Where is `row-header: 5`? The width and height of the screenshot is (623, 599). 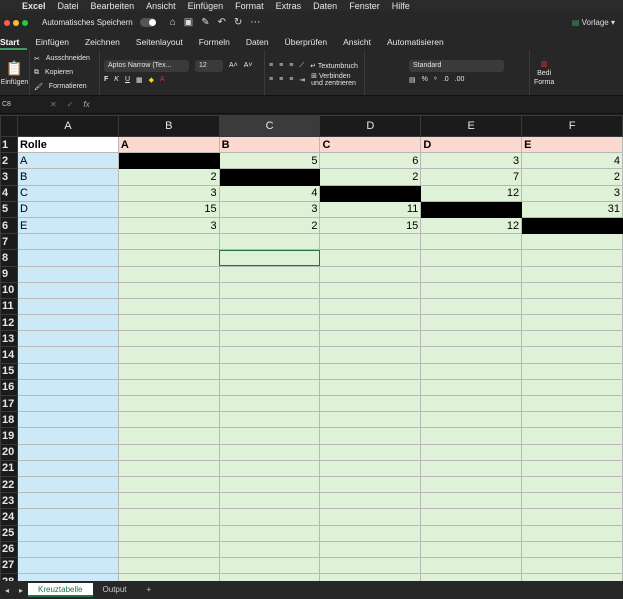 row-header: 5 is located at coordinates (9, 209).